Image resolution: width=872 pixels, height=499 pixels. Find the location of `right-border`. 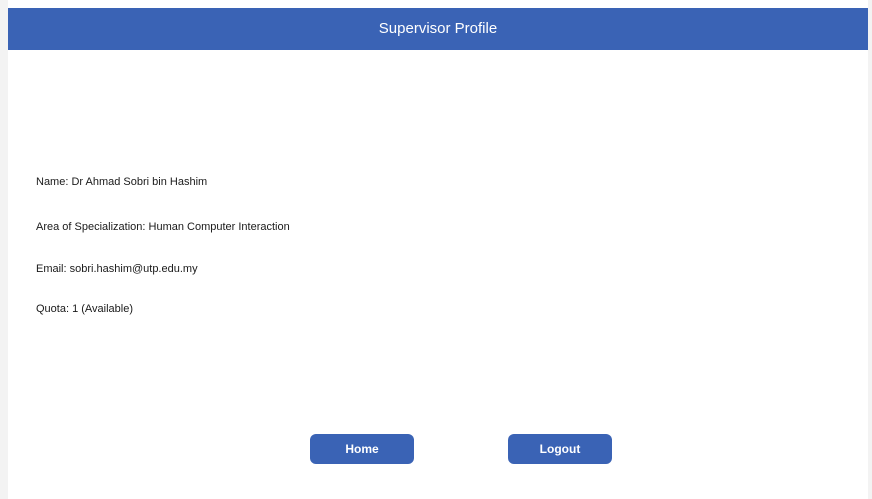

right-border is located at coordinates (870, 249).